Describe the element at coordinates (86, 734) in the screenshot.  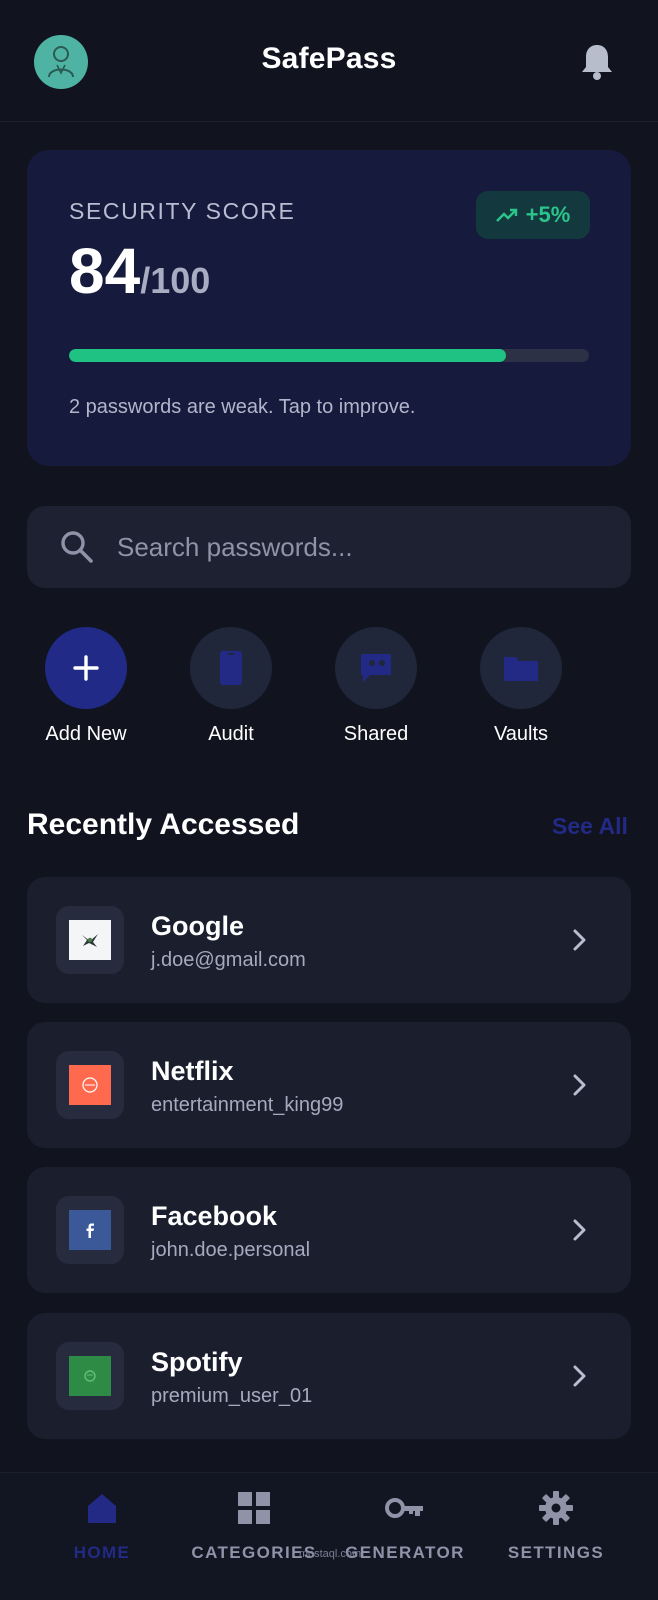
I see `add-new-label: Add New` at that location.